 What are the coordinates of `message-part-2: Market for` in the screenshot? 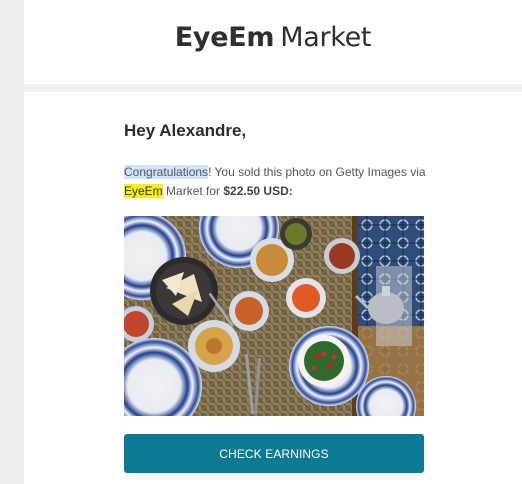 It's located at (193, 191).